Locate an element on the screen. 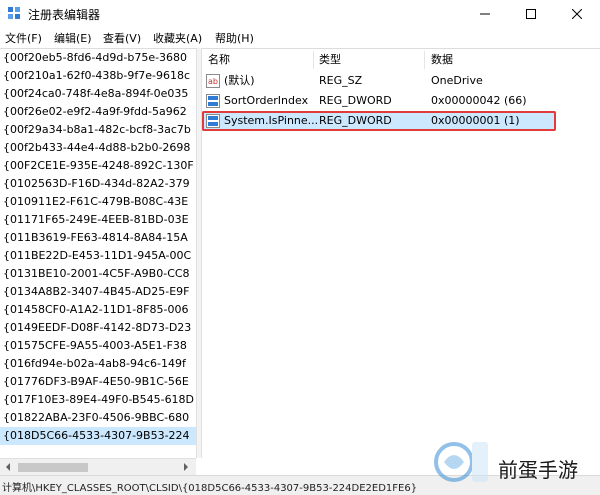  menu-file: 文件(F) is located at coordinates (23, 38).